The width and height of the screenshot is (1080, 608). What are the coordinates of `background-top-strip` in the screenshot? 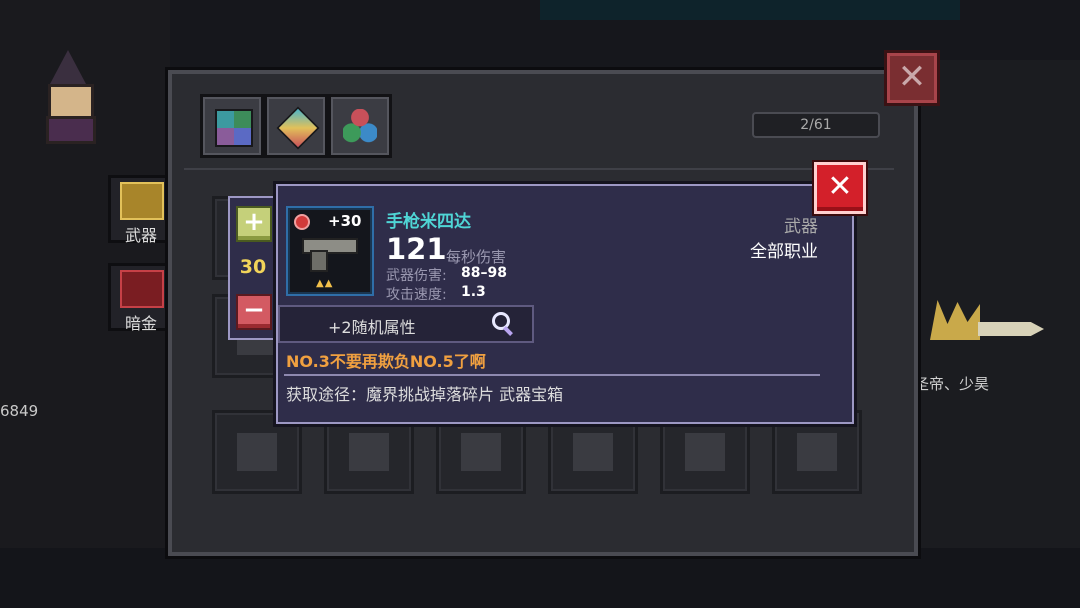 It's located at (750, 10).